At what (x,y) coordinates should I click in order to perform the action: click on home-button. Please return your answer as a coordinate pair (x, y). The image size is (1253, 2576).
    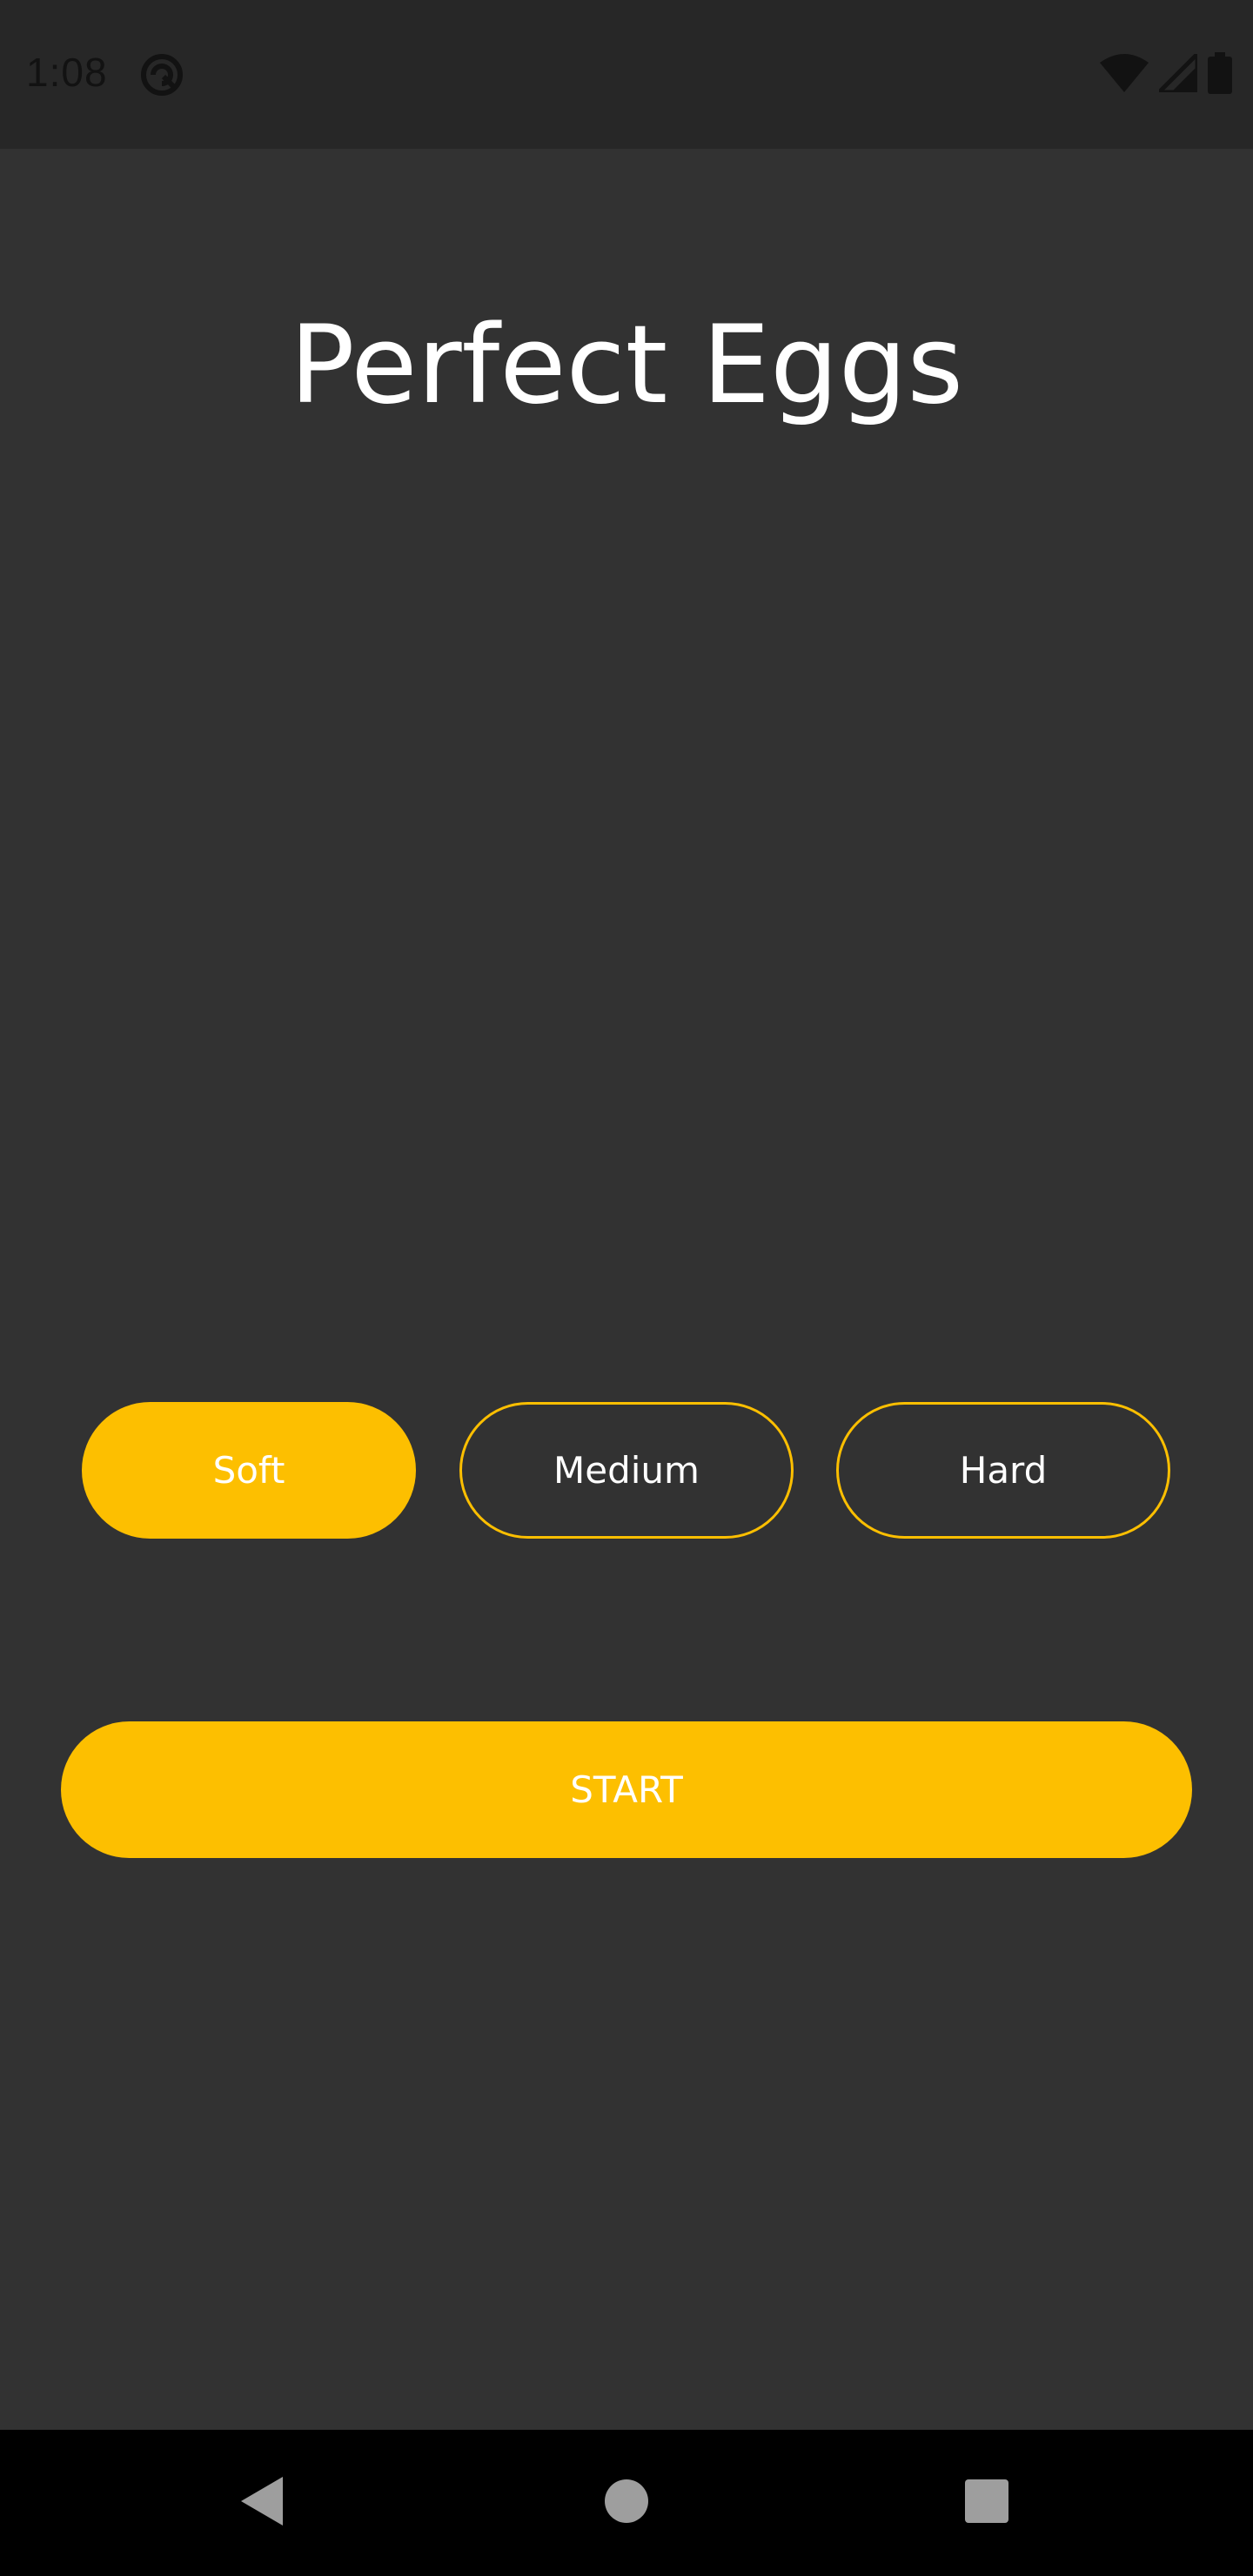
    Looking at the image, I should click on (626, 2502).